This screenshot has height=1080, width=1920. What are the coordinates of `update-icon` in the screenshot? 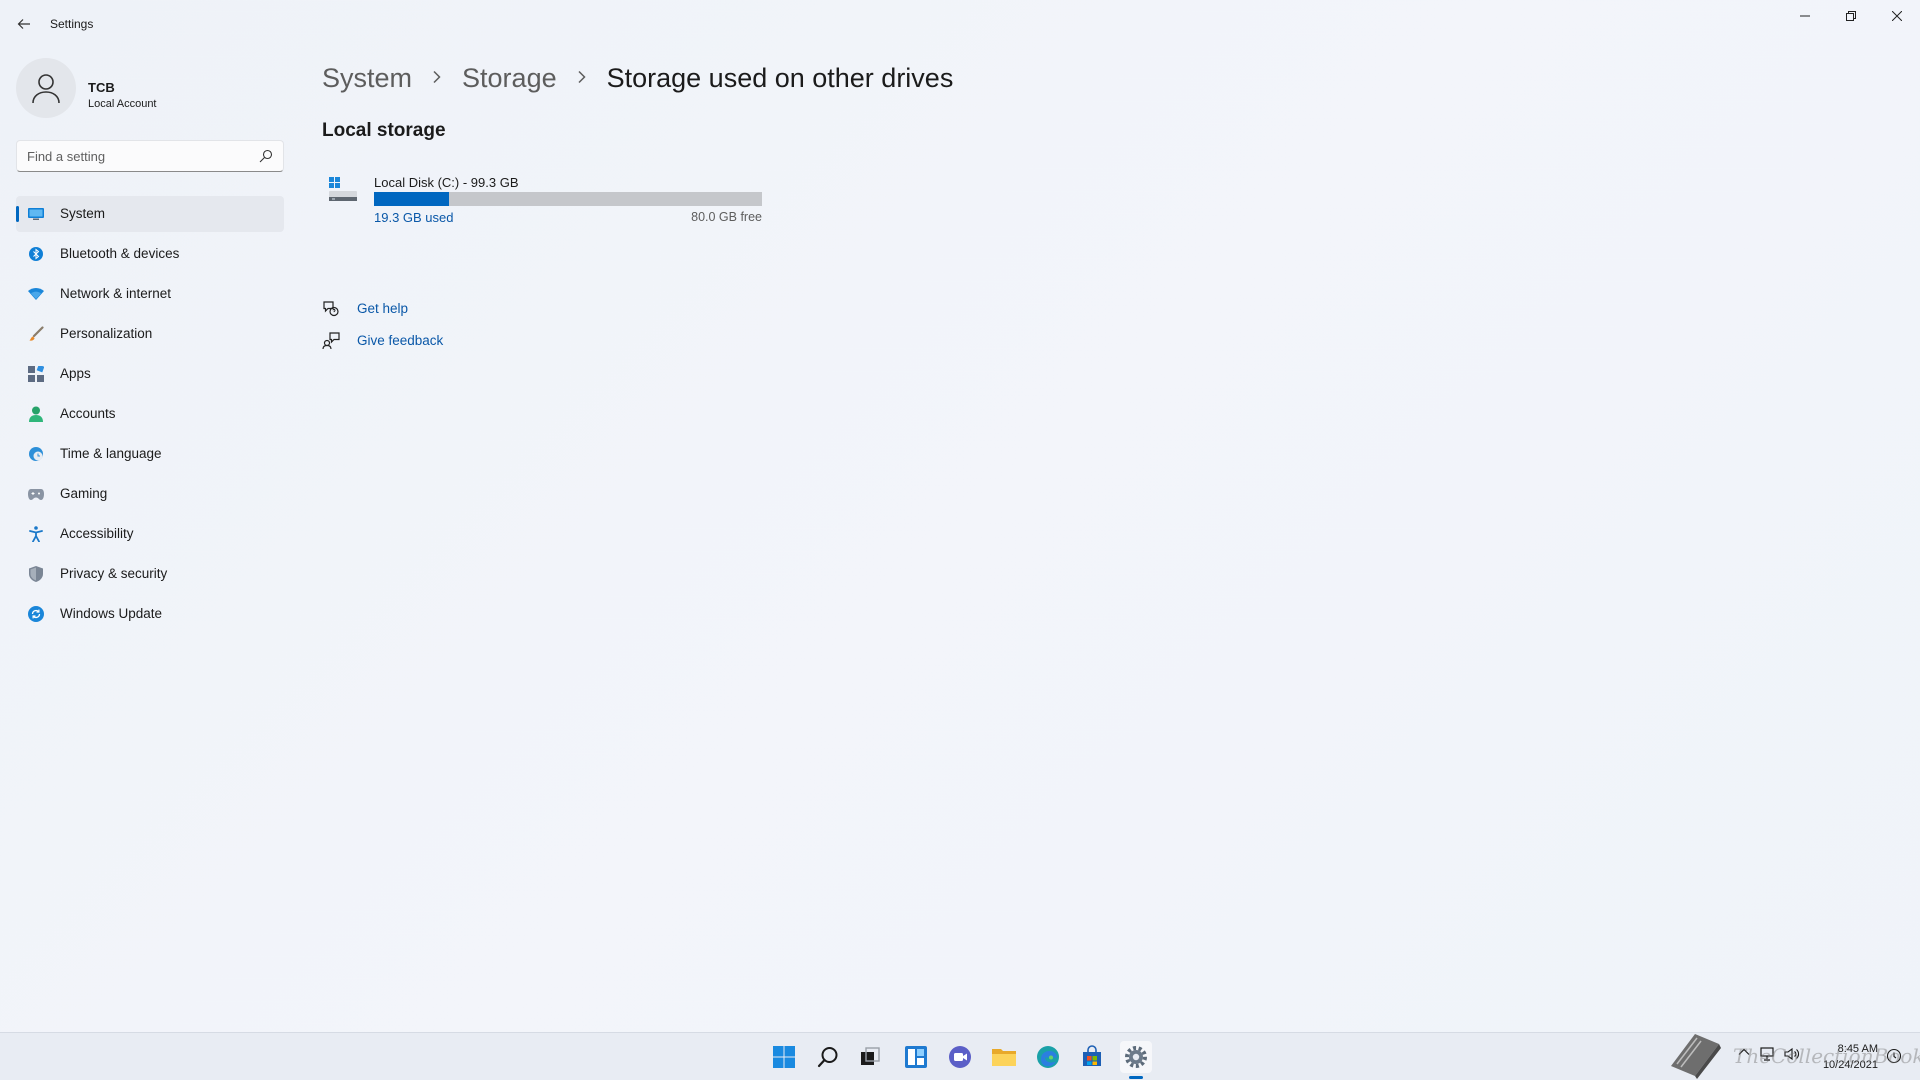 It's located at (36, 614).